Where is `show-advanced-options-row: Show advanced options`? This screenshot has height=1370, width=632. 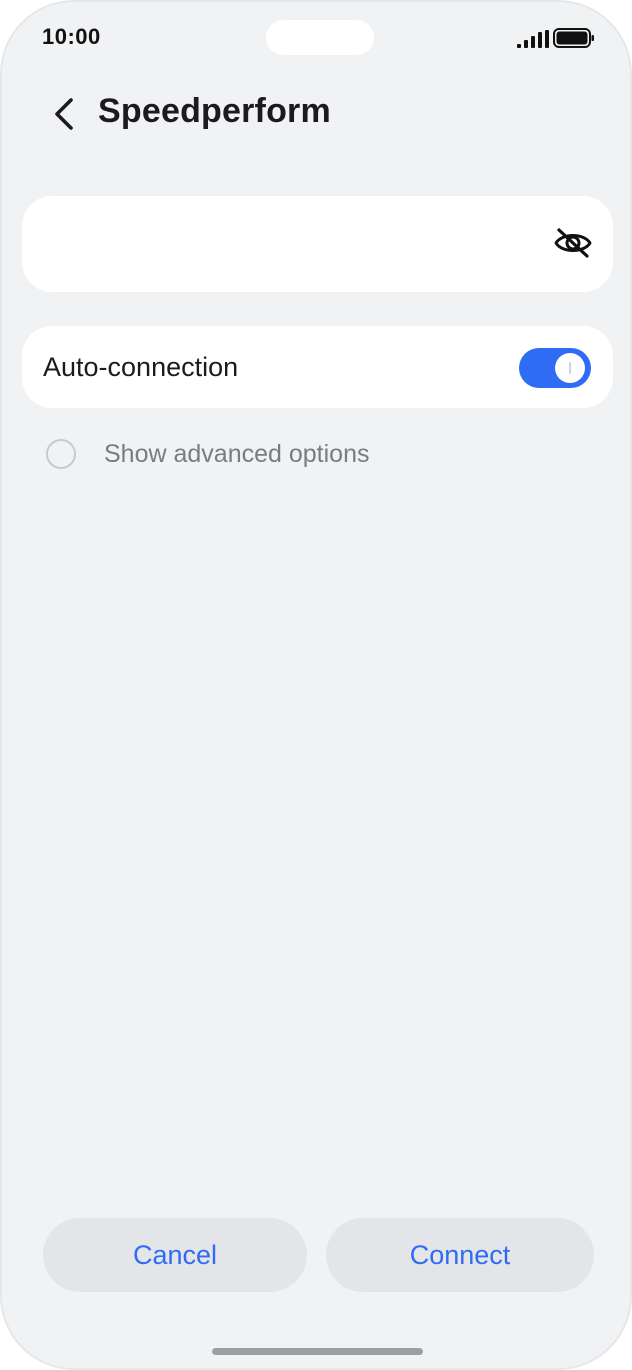 show-advanced-options-row: Show advanced options is located at coordinates (207, 454).